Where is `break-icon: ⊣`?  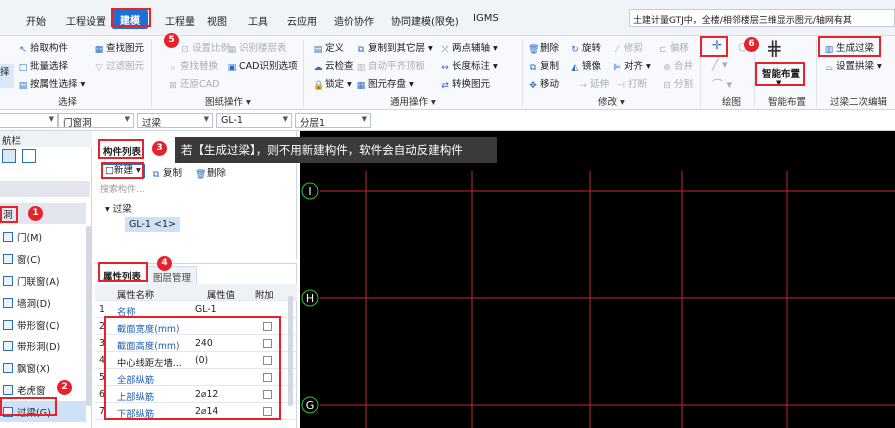 break-icon: ⊣ is located at coordinates (621, 86).